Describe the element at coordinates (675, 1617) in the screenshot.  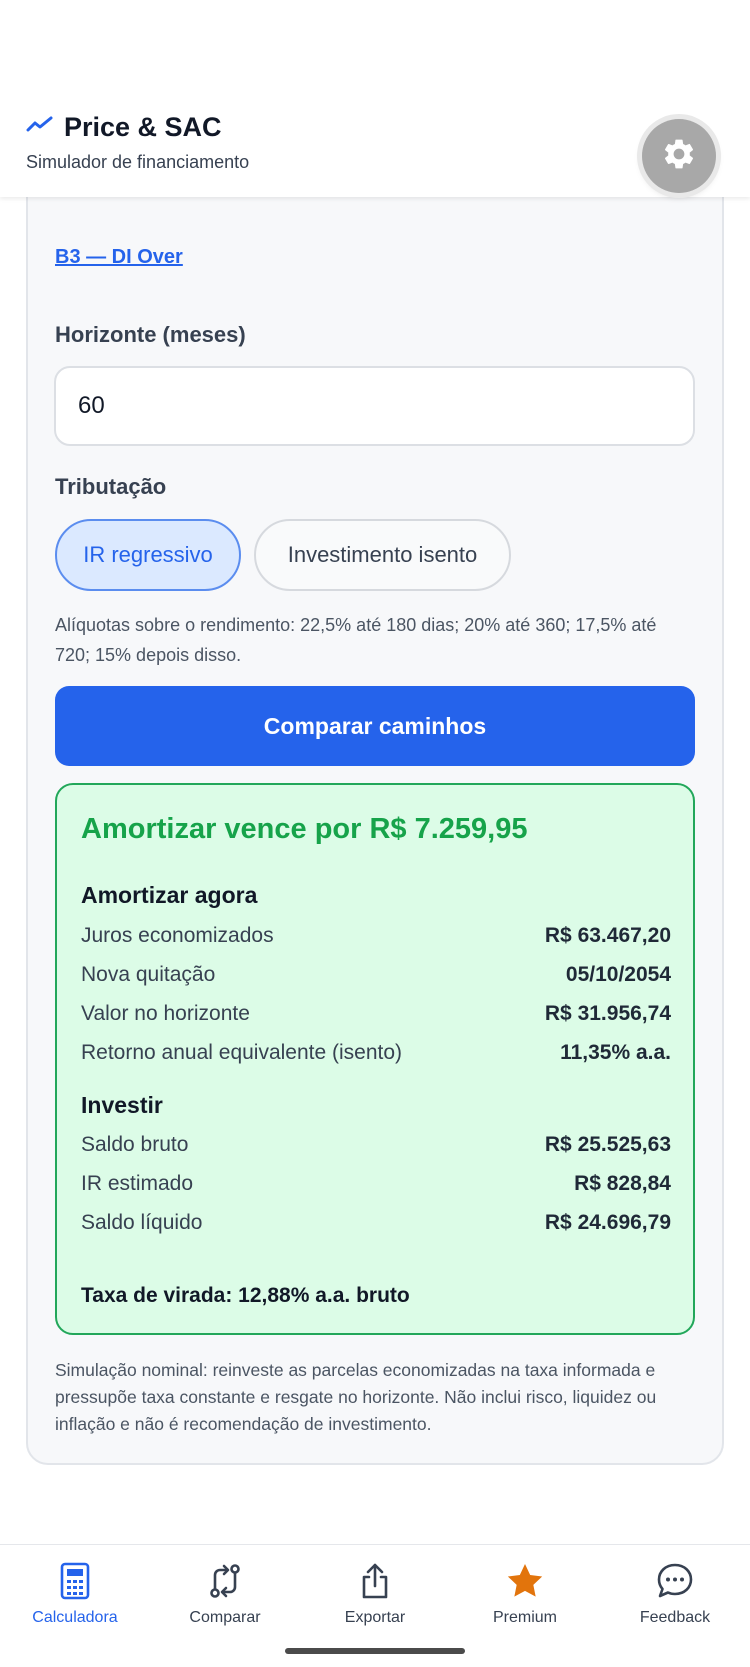
I see `nav-label: Feedback` at that location.